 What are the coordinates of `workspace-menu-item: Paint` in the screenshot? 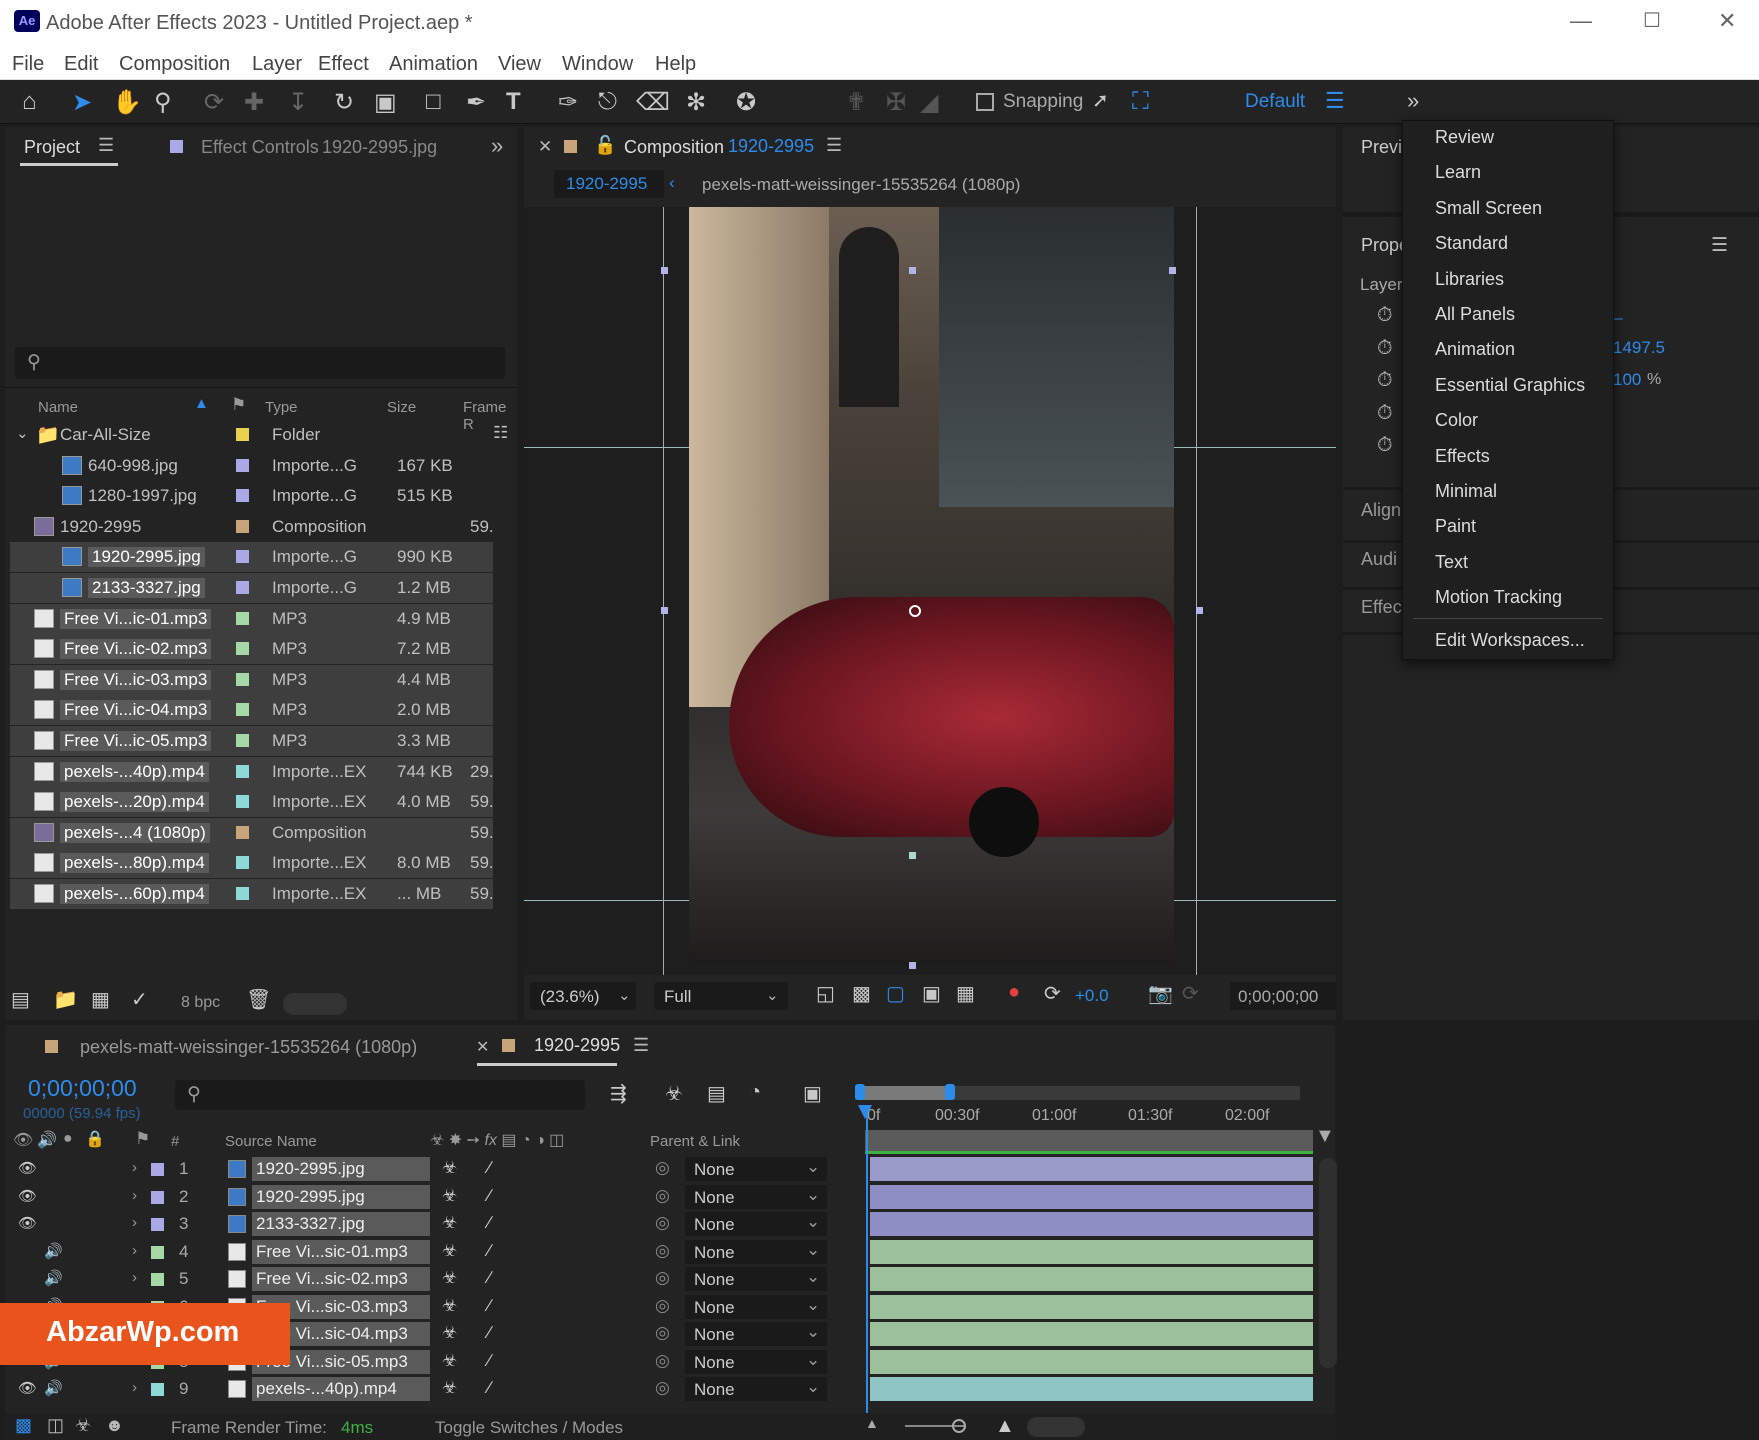 It's located at (1455, 526).